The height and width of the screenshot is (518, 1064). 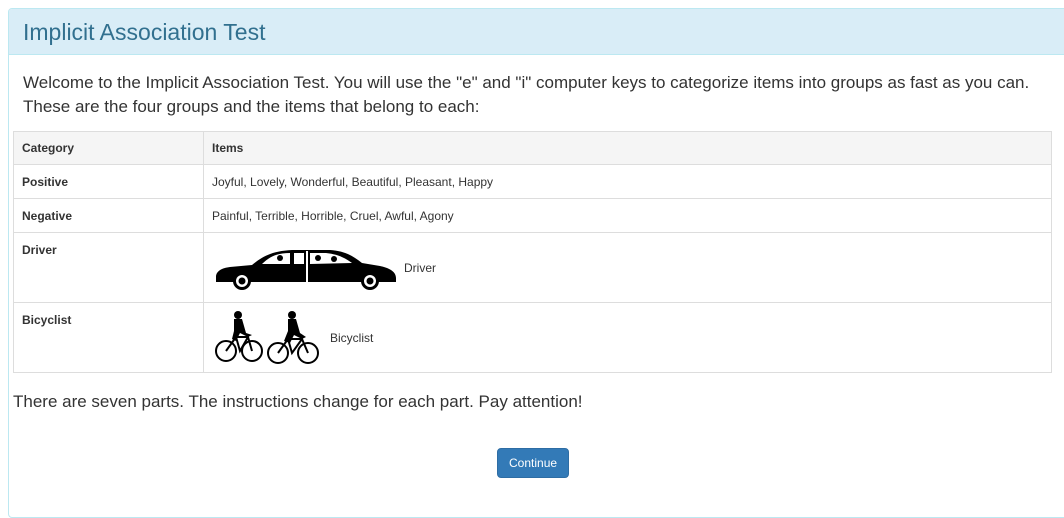 I want to click on category-cell: Bicyclist, so click(x=108, y=337).